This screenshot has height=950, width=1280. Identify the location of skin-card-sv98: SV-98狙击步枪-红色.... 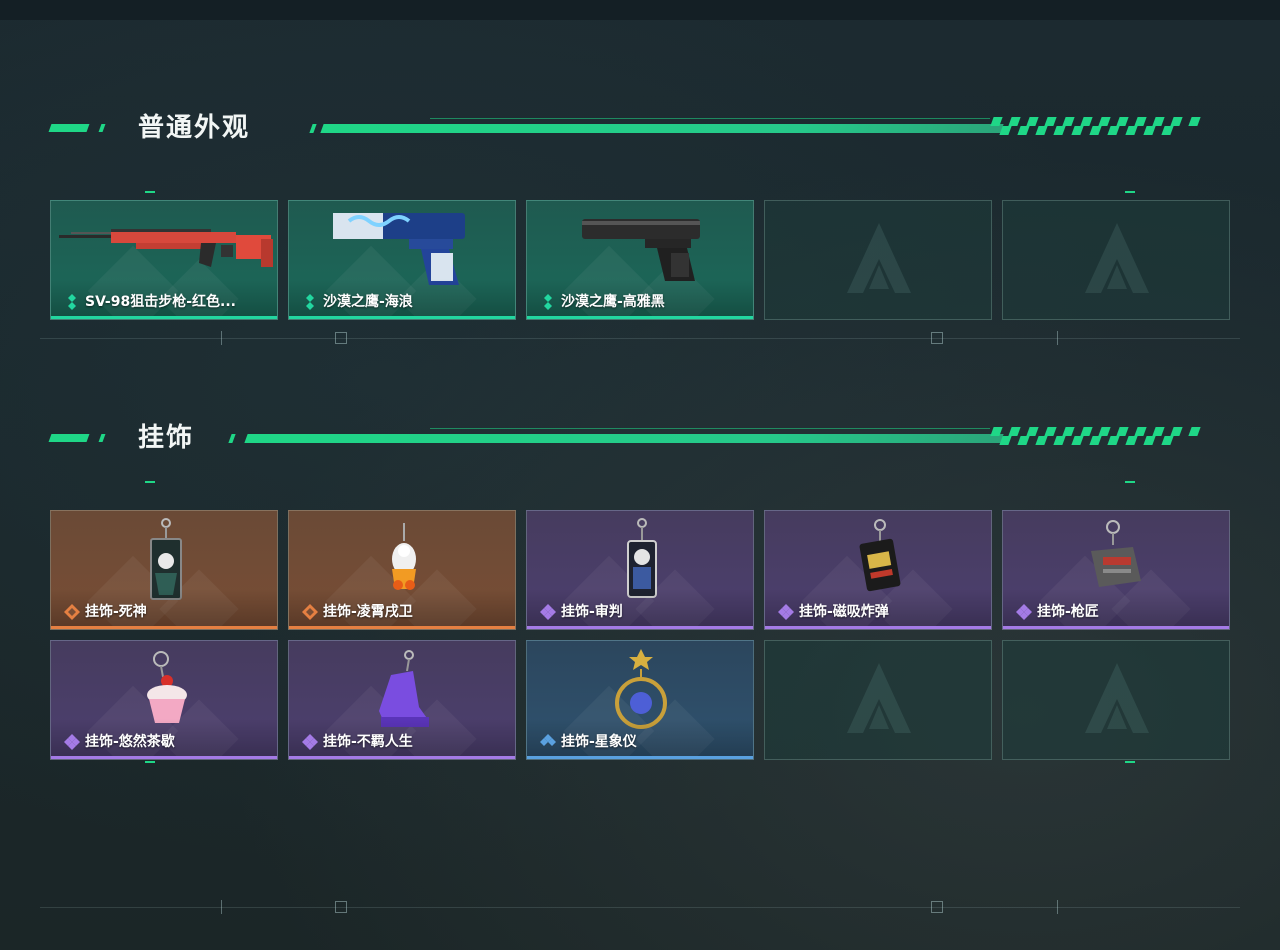
(164, 260).